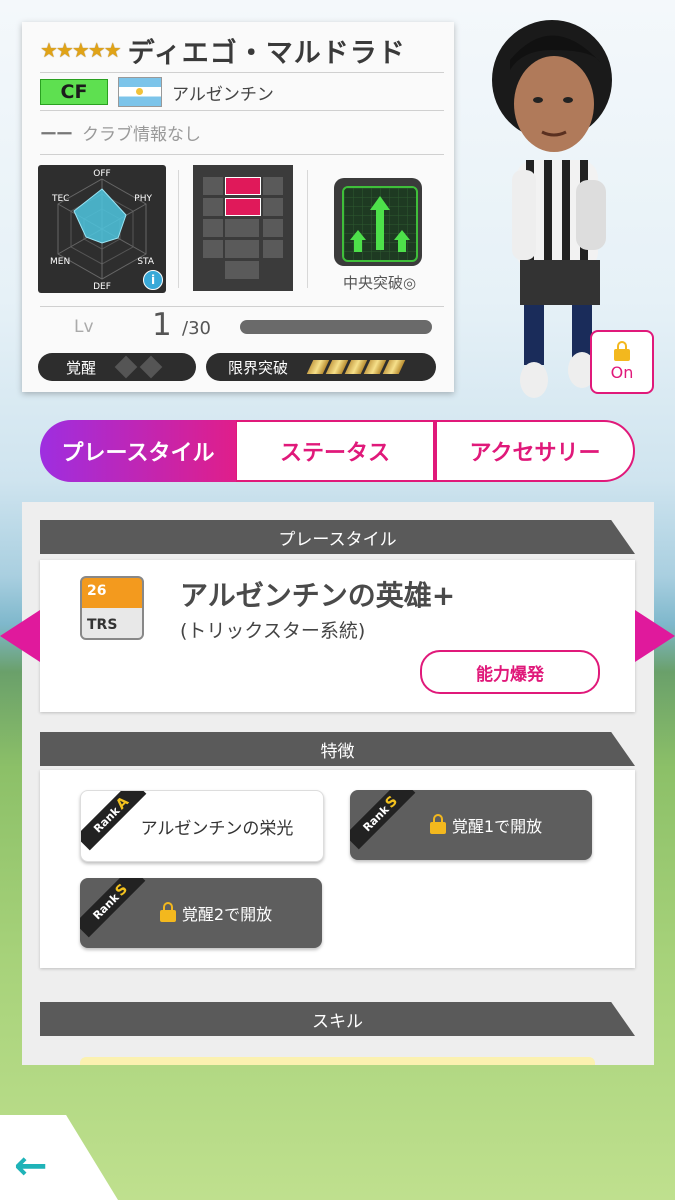  What do you see at coordinates (318, 595) in the screenshot?
I see `playstyle-name: アルゼンチンの英雄+` at bounding box center [318, 595].